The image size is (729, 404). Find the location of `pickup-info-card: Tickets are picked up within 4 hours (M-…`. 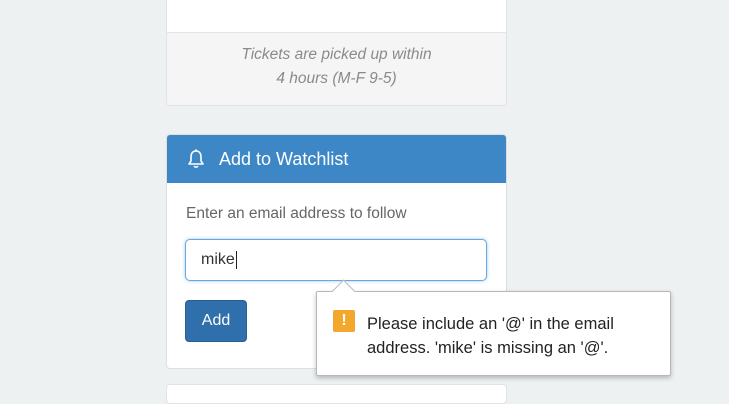

pickup-info-card: Tickets are picked up within 4 hours (M-… is located at coordinates (336, 53).